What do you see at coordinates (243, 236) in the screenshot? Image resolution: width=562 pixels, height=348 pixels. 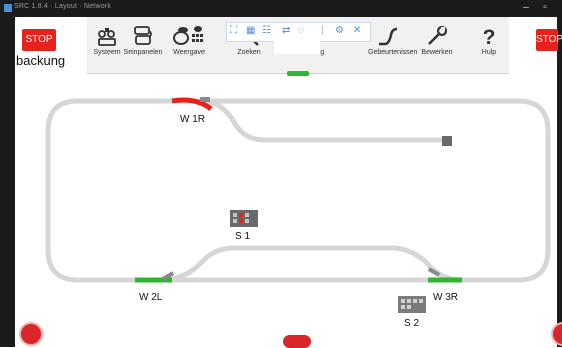 I see `signal-label-s1: S 1` at bounding box center [243, 236].